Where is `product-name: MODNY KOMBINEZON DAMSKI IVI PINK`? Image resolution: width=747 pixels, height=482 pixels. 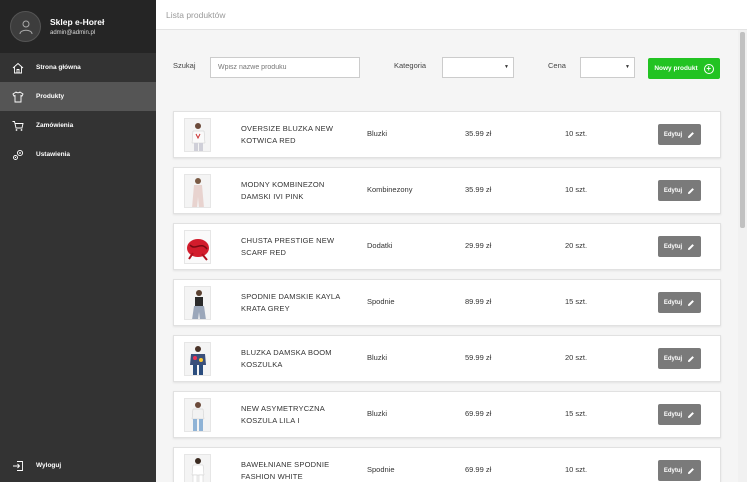 product-name: MODNY KOMBINEZON DAMSKI IVI PINK is located at coordinates (283, 190).